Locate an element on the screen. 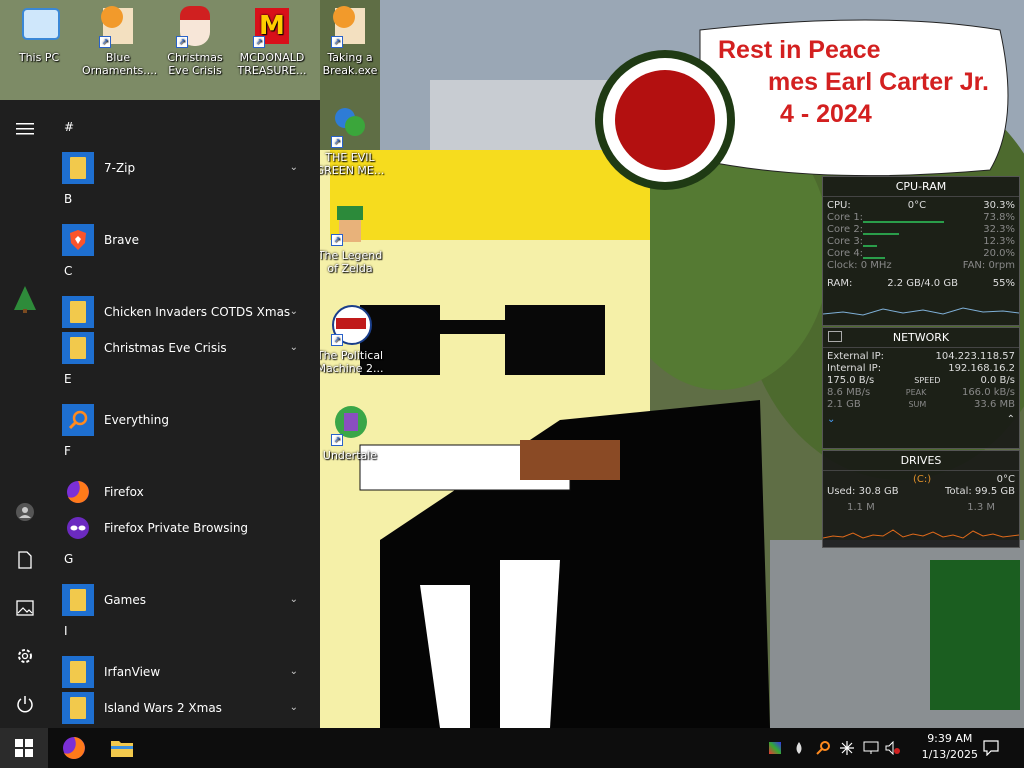  app-label: Firefox Private Browsing is located at coordinates (176, 528).